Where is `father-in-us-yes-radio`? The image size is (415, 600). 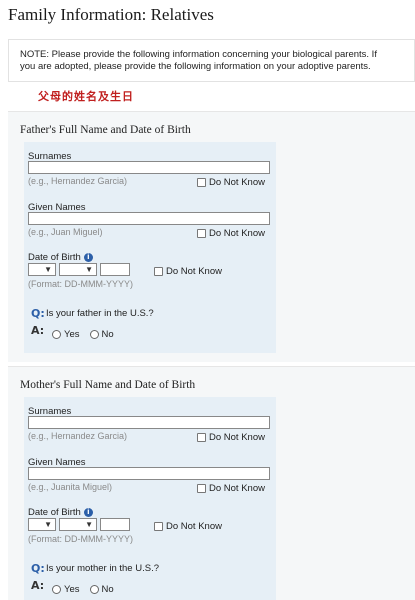 father-in-us-yes-radio is located at coordinates (56, 334).